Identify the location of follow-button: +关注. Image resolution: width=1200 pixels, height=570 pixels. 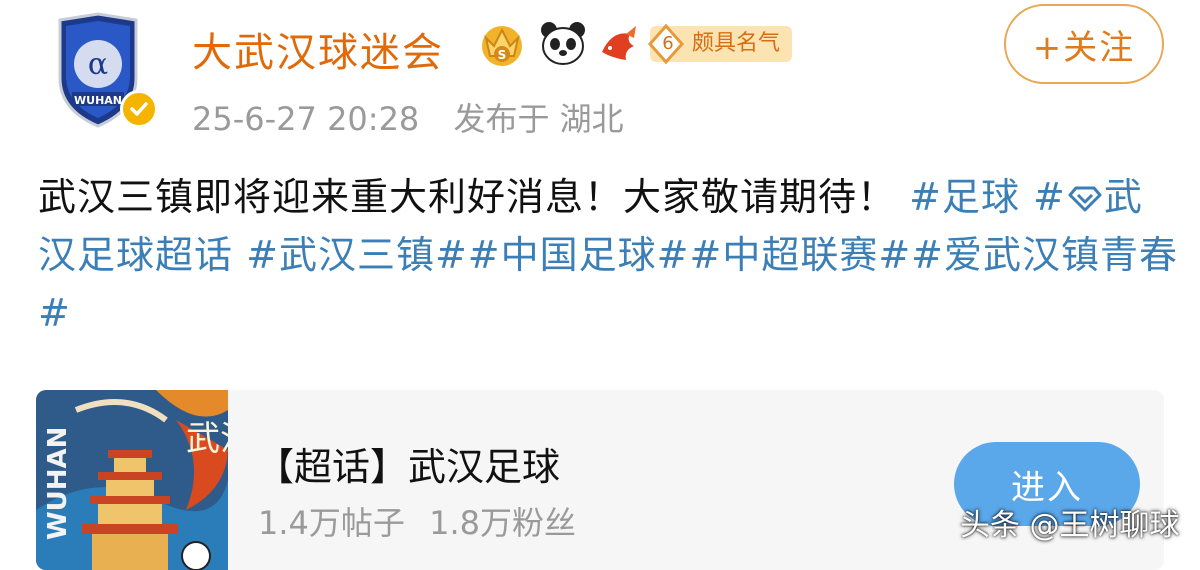
(1084, 44).